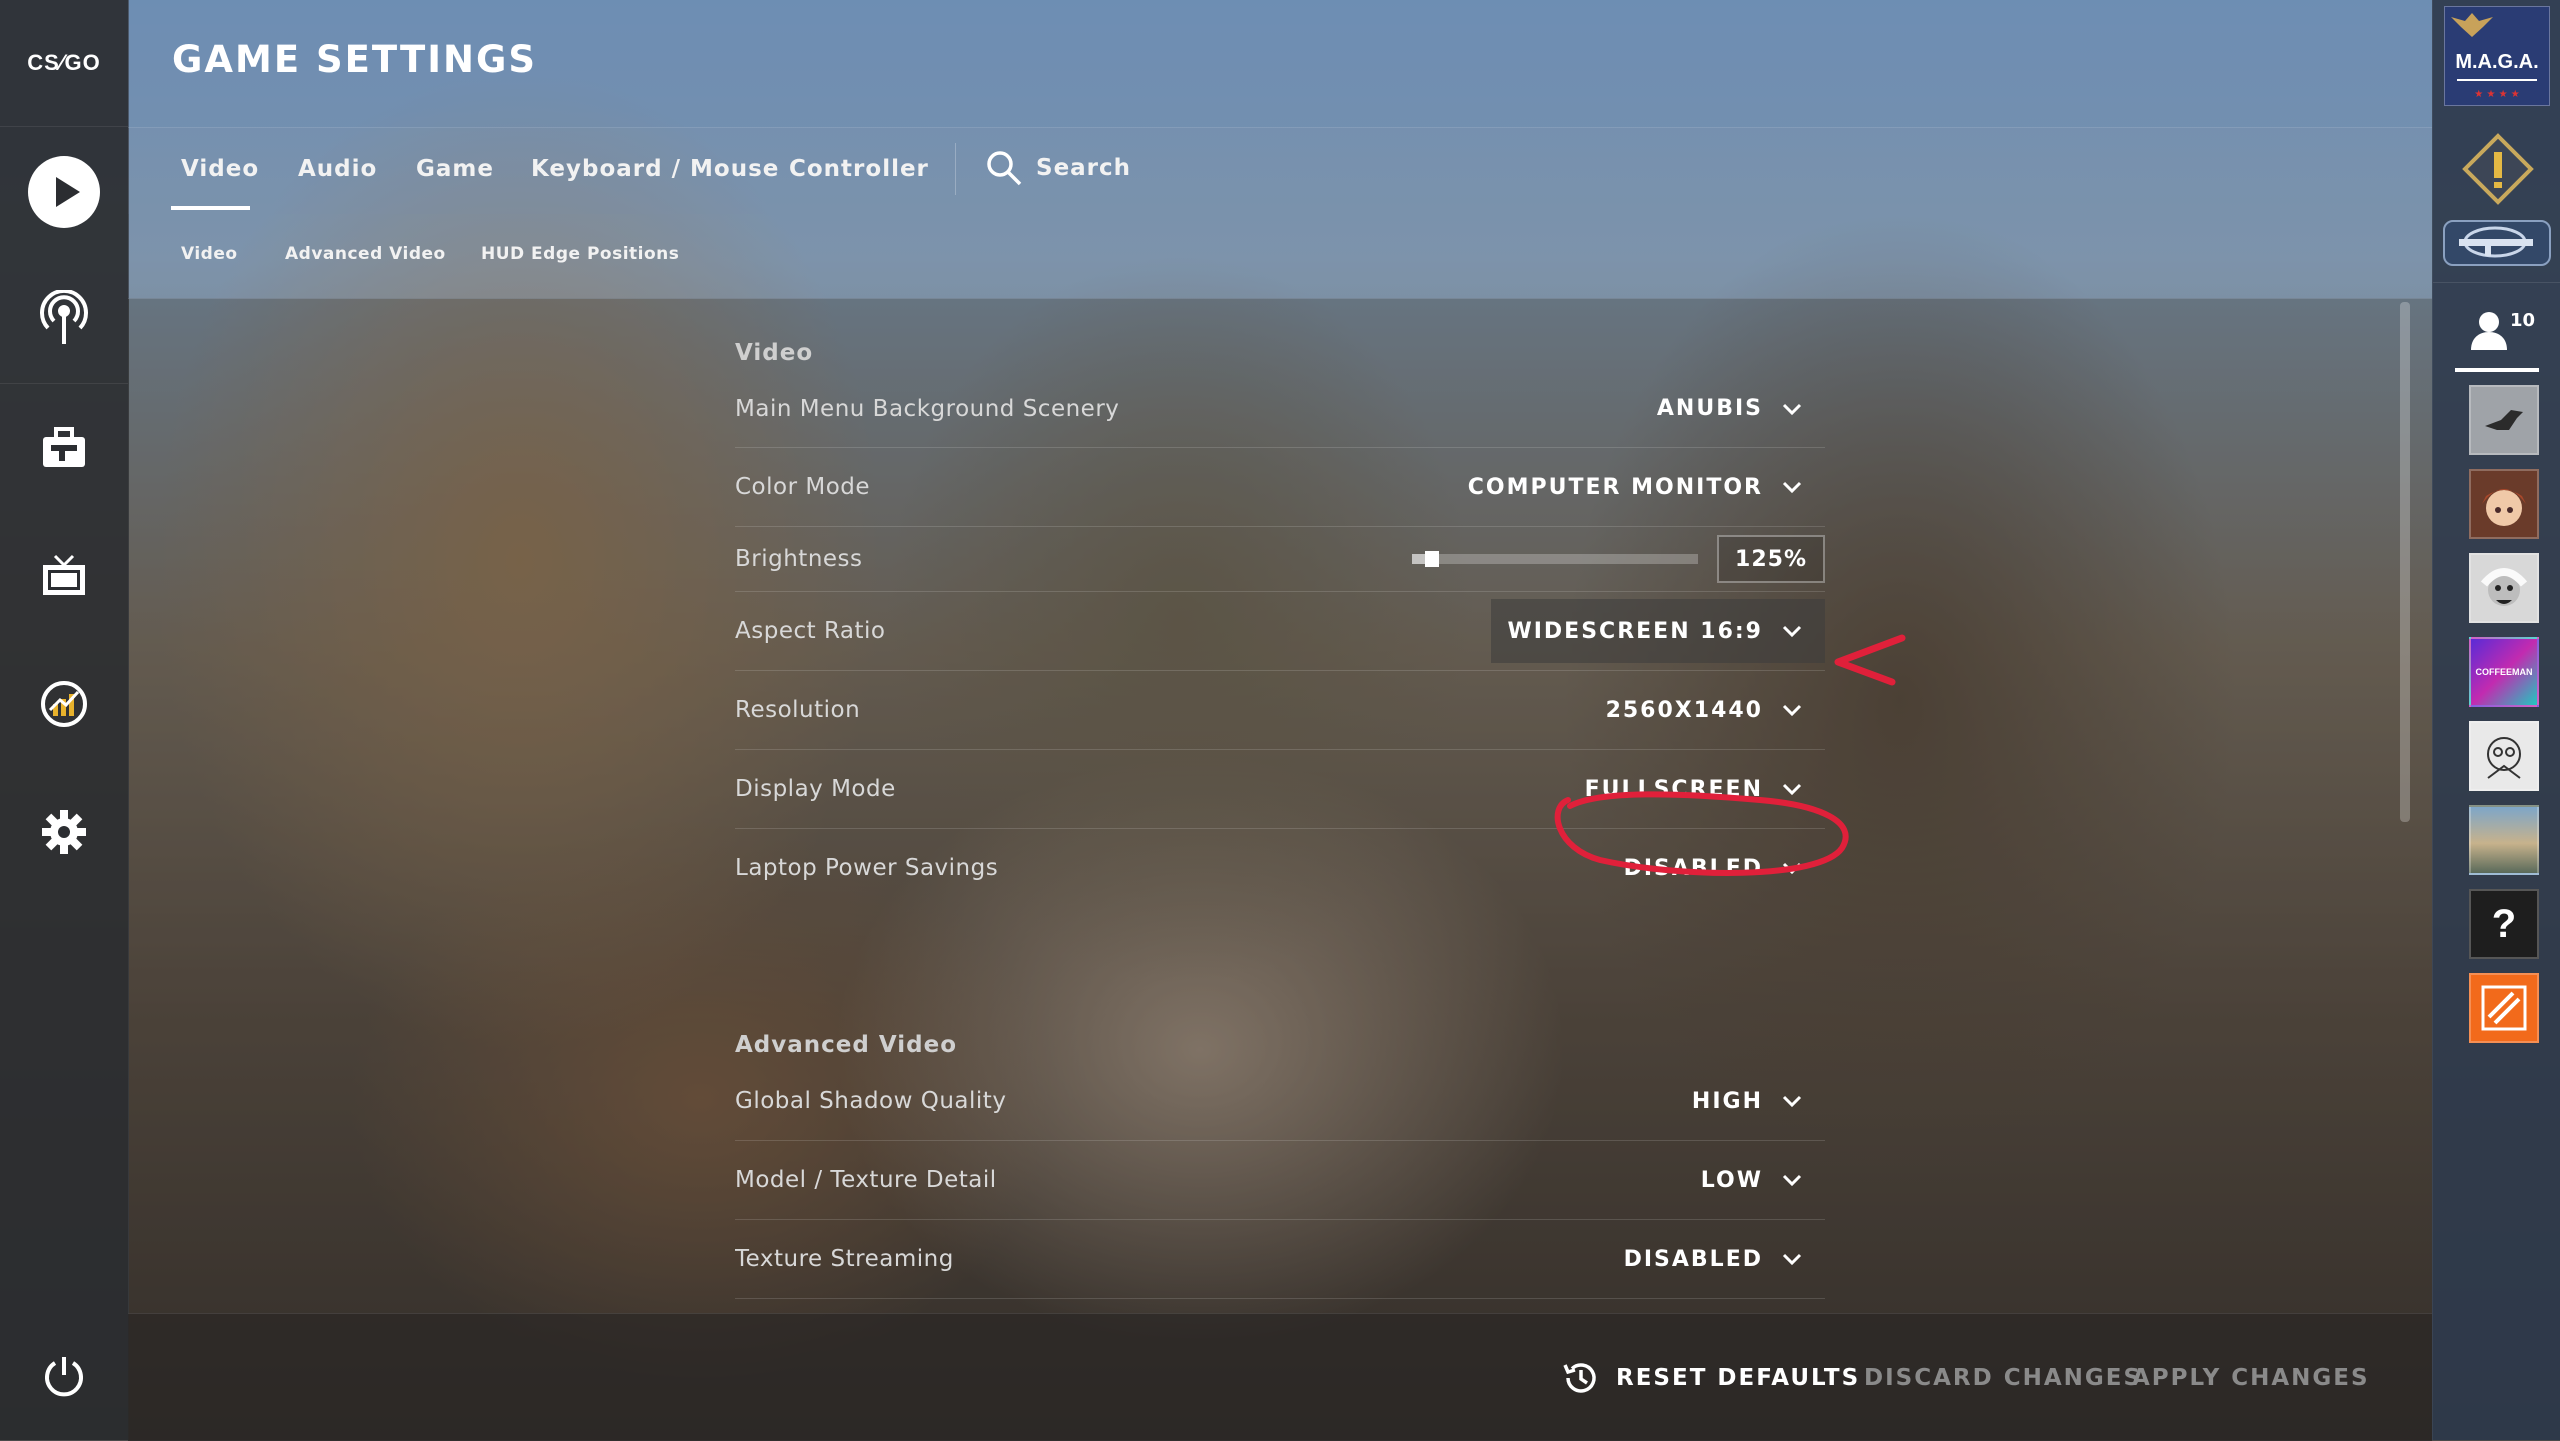 The height and width of the screenshot is (1441, 2560). I want to click on display-mode-dropdown: FULLSCREEN, so click(1697, 789).